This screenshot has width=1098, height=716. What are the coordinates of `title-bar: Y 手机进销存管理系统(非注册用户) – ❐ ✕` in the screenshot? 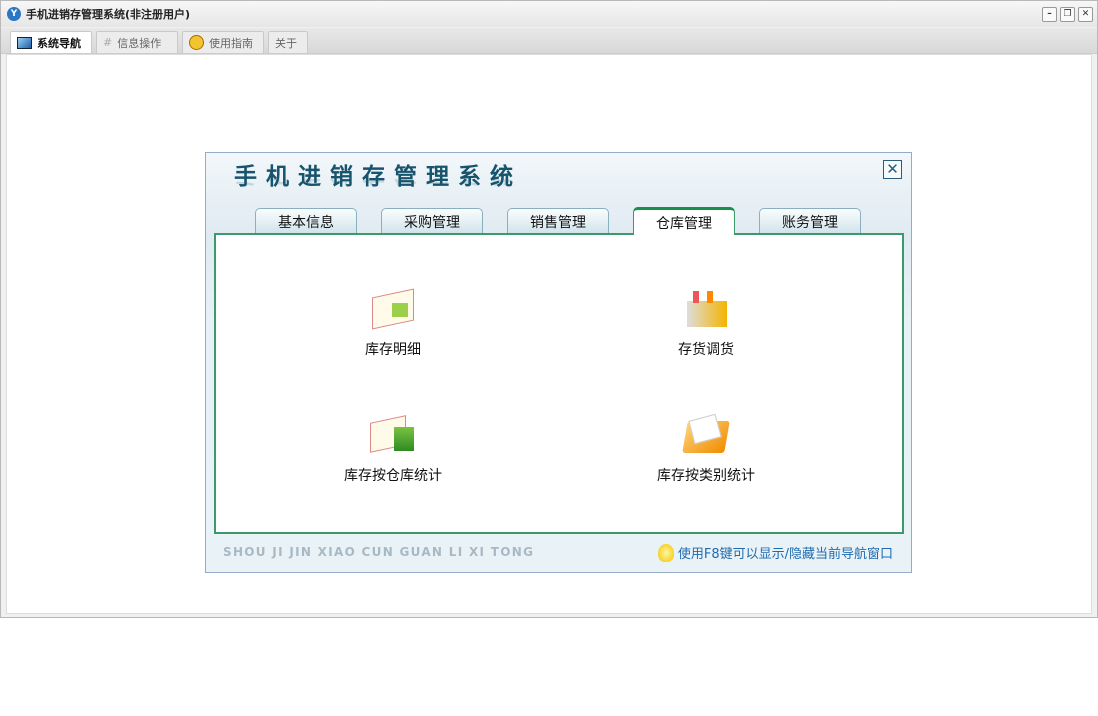 It's located at (549, 14).